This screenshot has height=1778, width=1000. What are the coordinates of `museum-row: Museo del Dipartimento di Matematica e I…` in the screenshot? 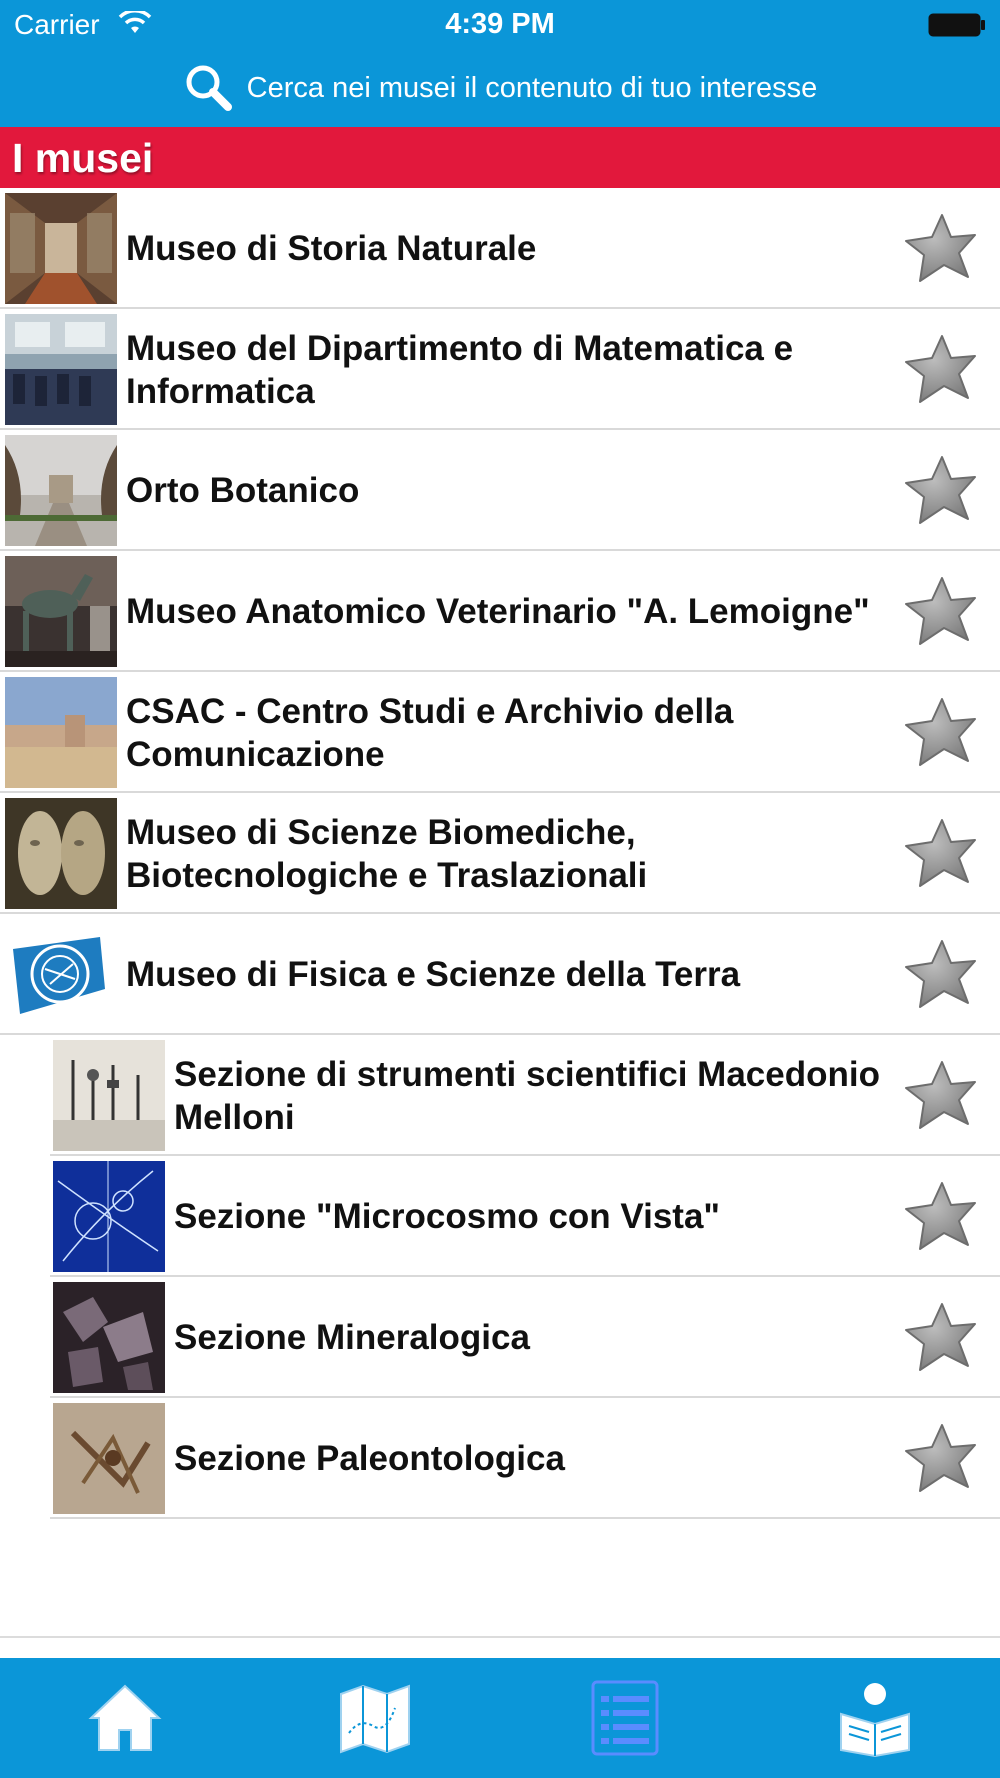 It's located at (500, 369).